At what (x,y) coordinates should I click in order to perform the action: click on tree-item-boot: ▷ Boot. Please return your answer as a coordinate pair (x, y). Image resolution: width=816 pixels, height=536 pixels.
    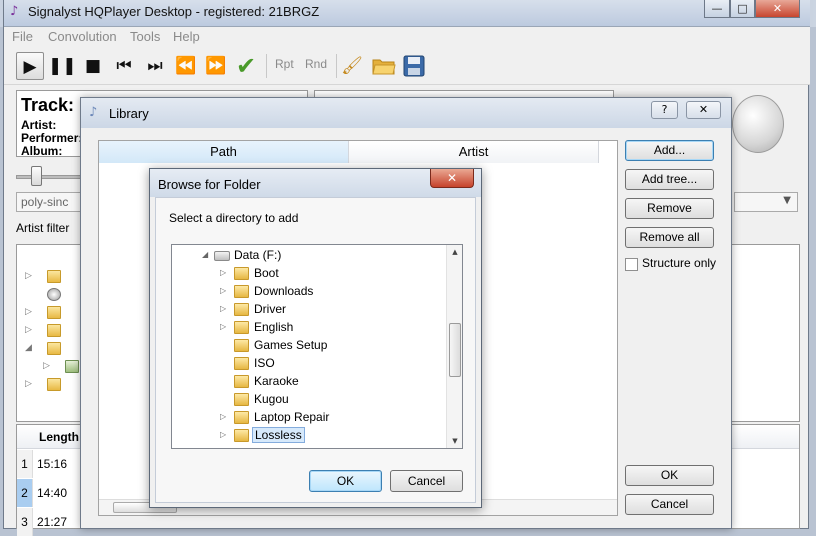
    Looking at the image, I should click on (308, 274).